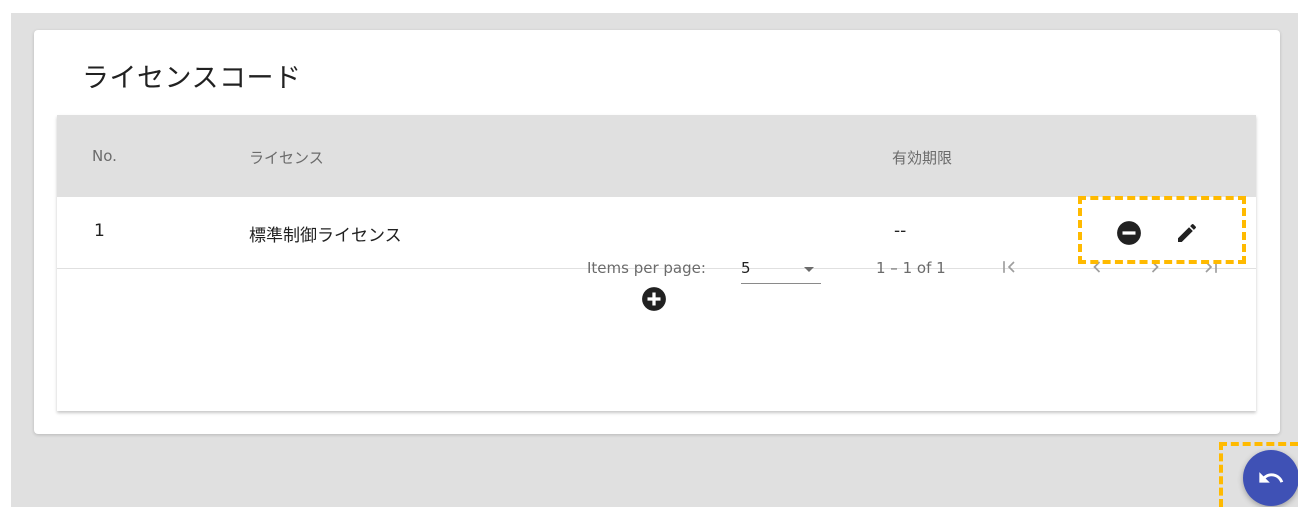  Describe the element at coordinates (922, 158) in the screenshot. I see `column-header-expiry: 有効期限` at that location.